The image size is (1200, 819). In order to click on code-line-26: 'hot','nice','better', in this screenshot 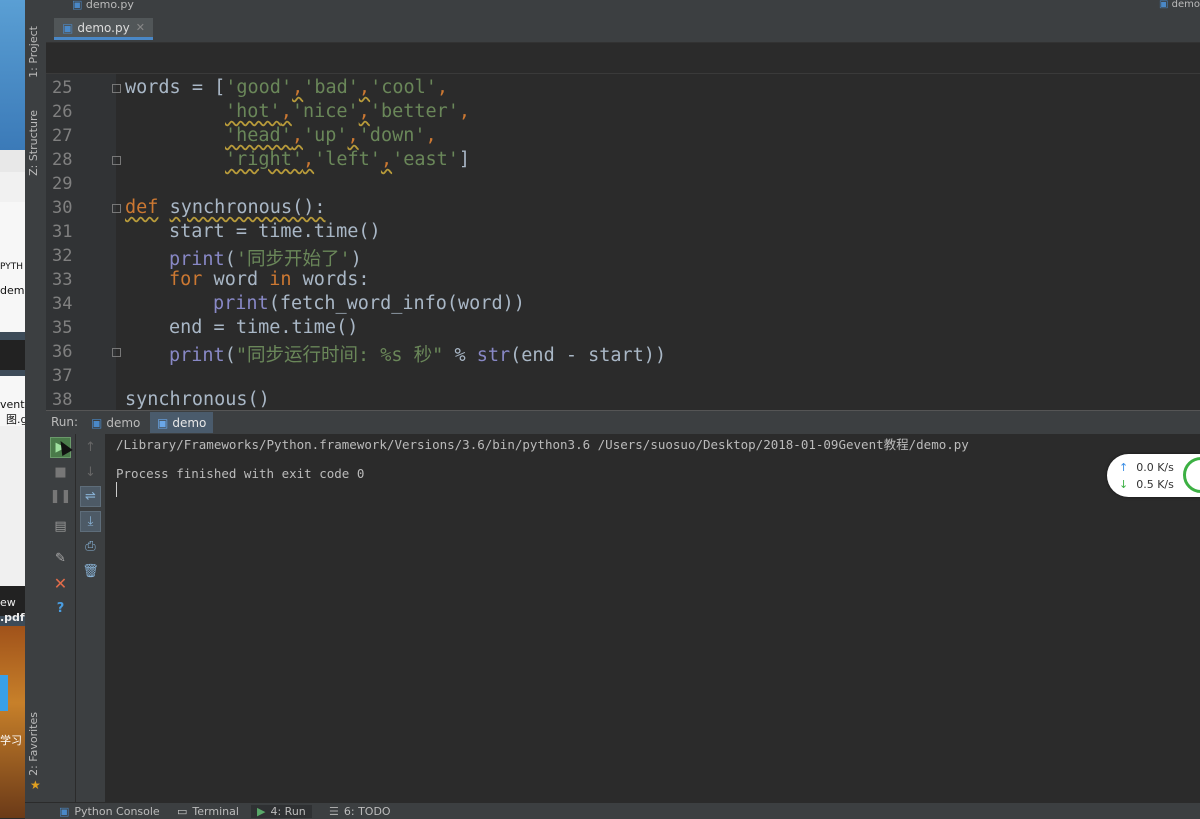, I will do `click(348, 111)`.